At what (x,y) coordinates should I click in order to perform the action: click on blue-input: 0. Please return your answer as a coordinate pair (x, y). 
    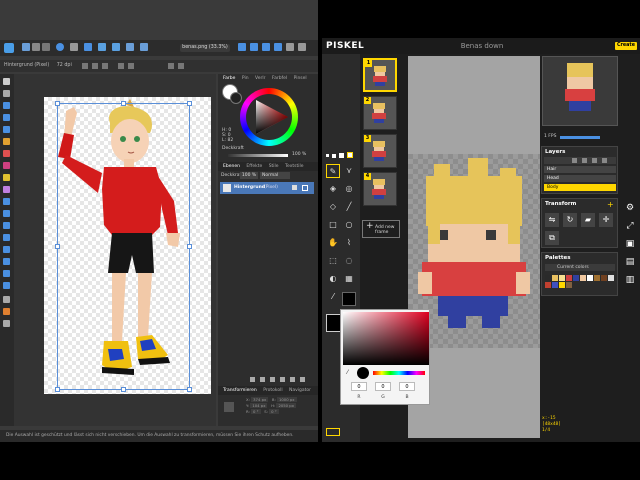
    Looking at the image, I should click on (407, 386).